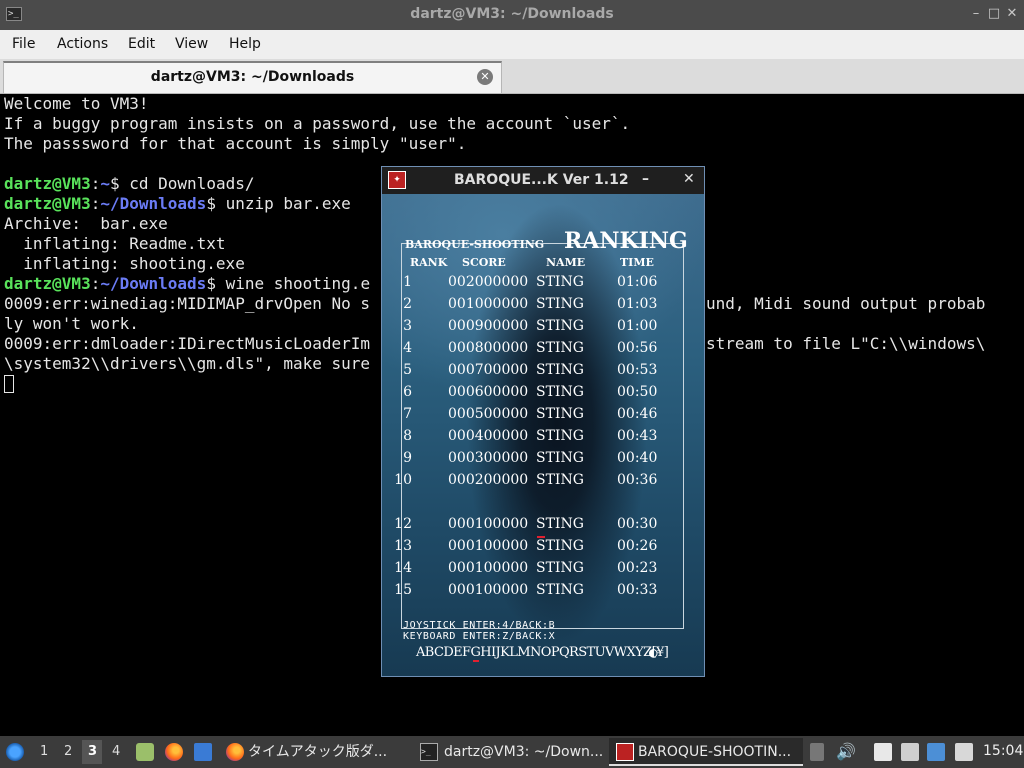 This screenshot has width=1024, height=768. Describe the element at coordinates (637, 414) in the screenshot. I see `rank-cell-time: 00:46` at that location.